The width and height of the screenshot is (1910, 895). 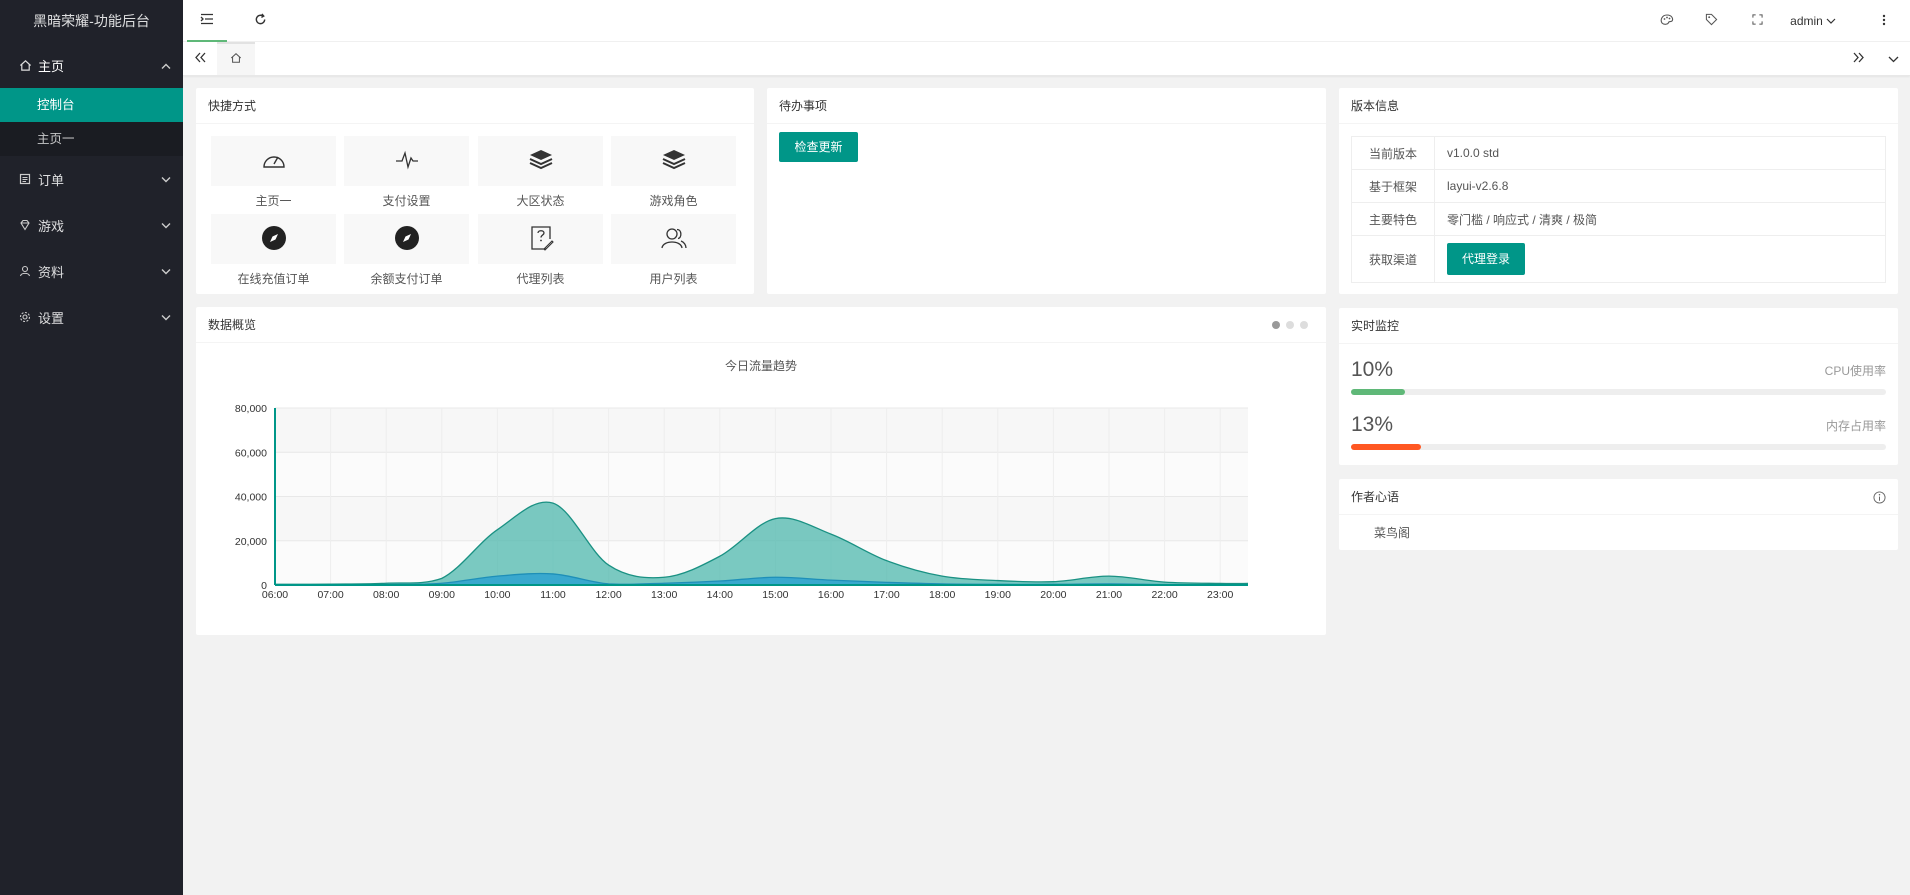 I want to click on quick-item-region-status: 大区状态, so click(x=540, y=175).